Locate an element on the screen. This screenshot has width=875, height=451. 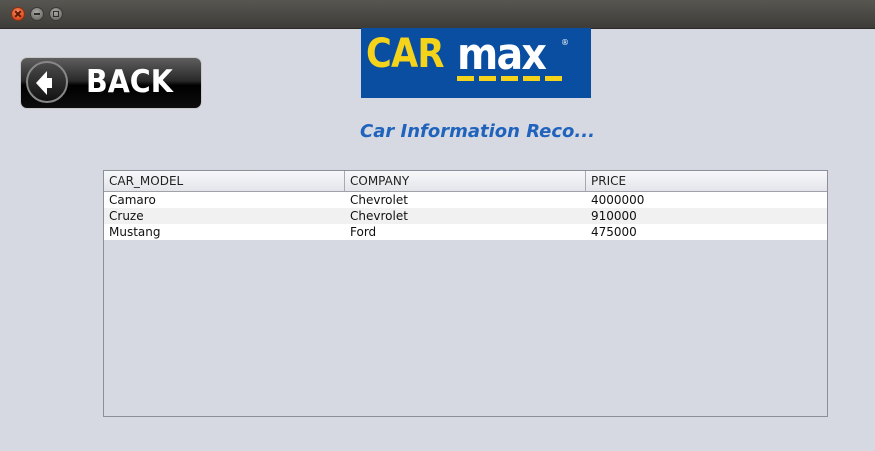
cell-price: 4000000 is located at coordinates (706, 200).